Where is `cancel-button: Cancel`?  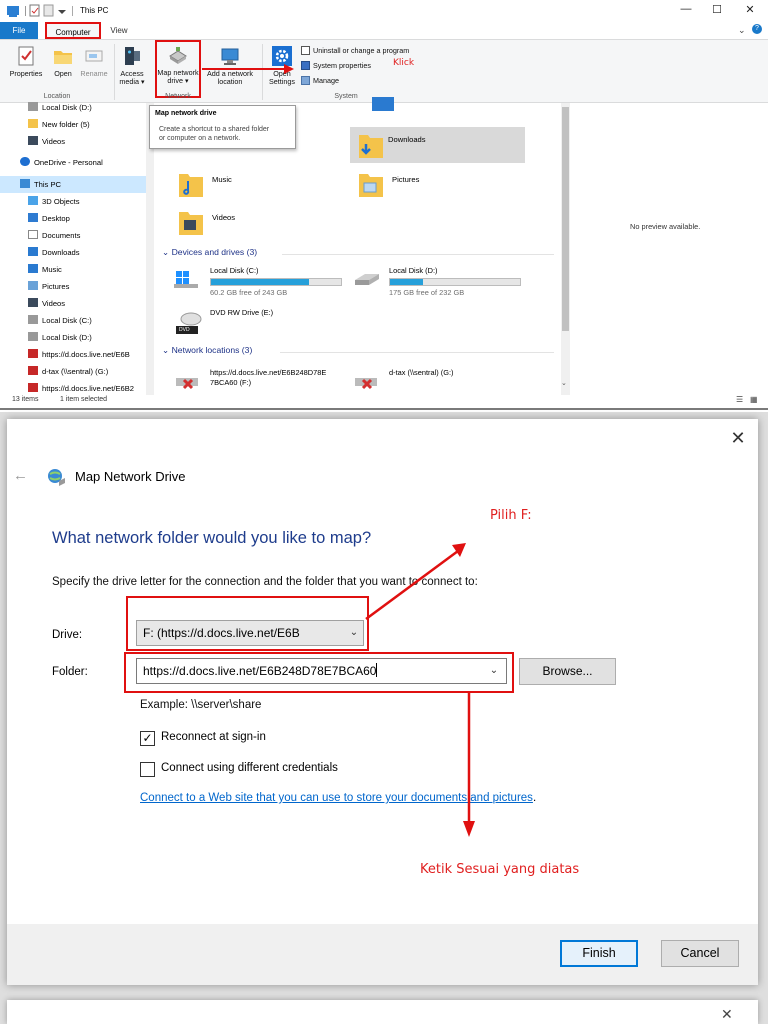
cancel-button: Cancel is located at coordinates (700, 953).